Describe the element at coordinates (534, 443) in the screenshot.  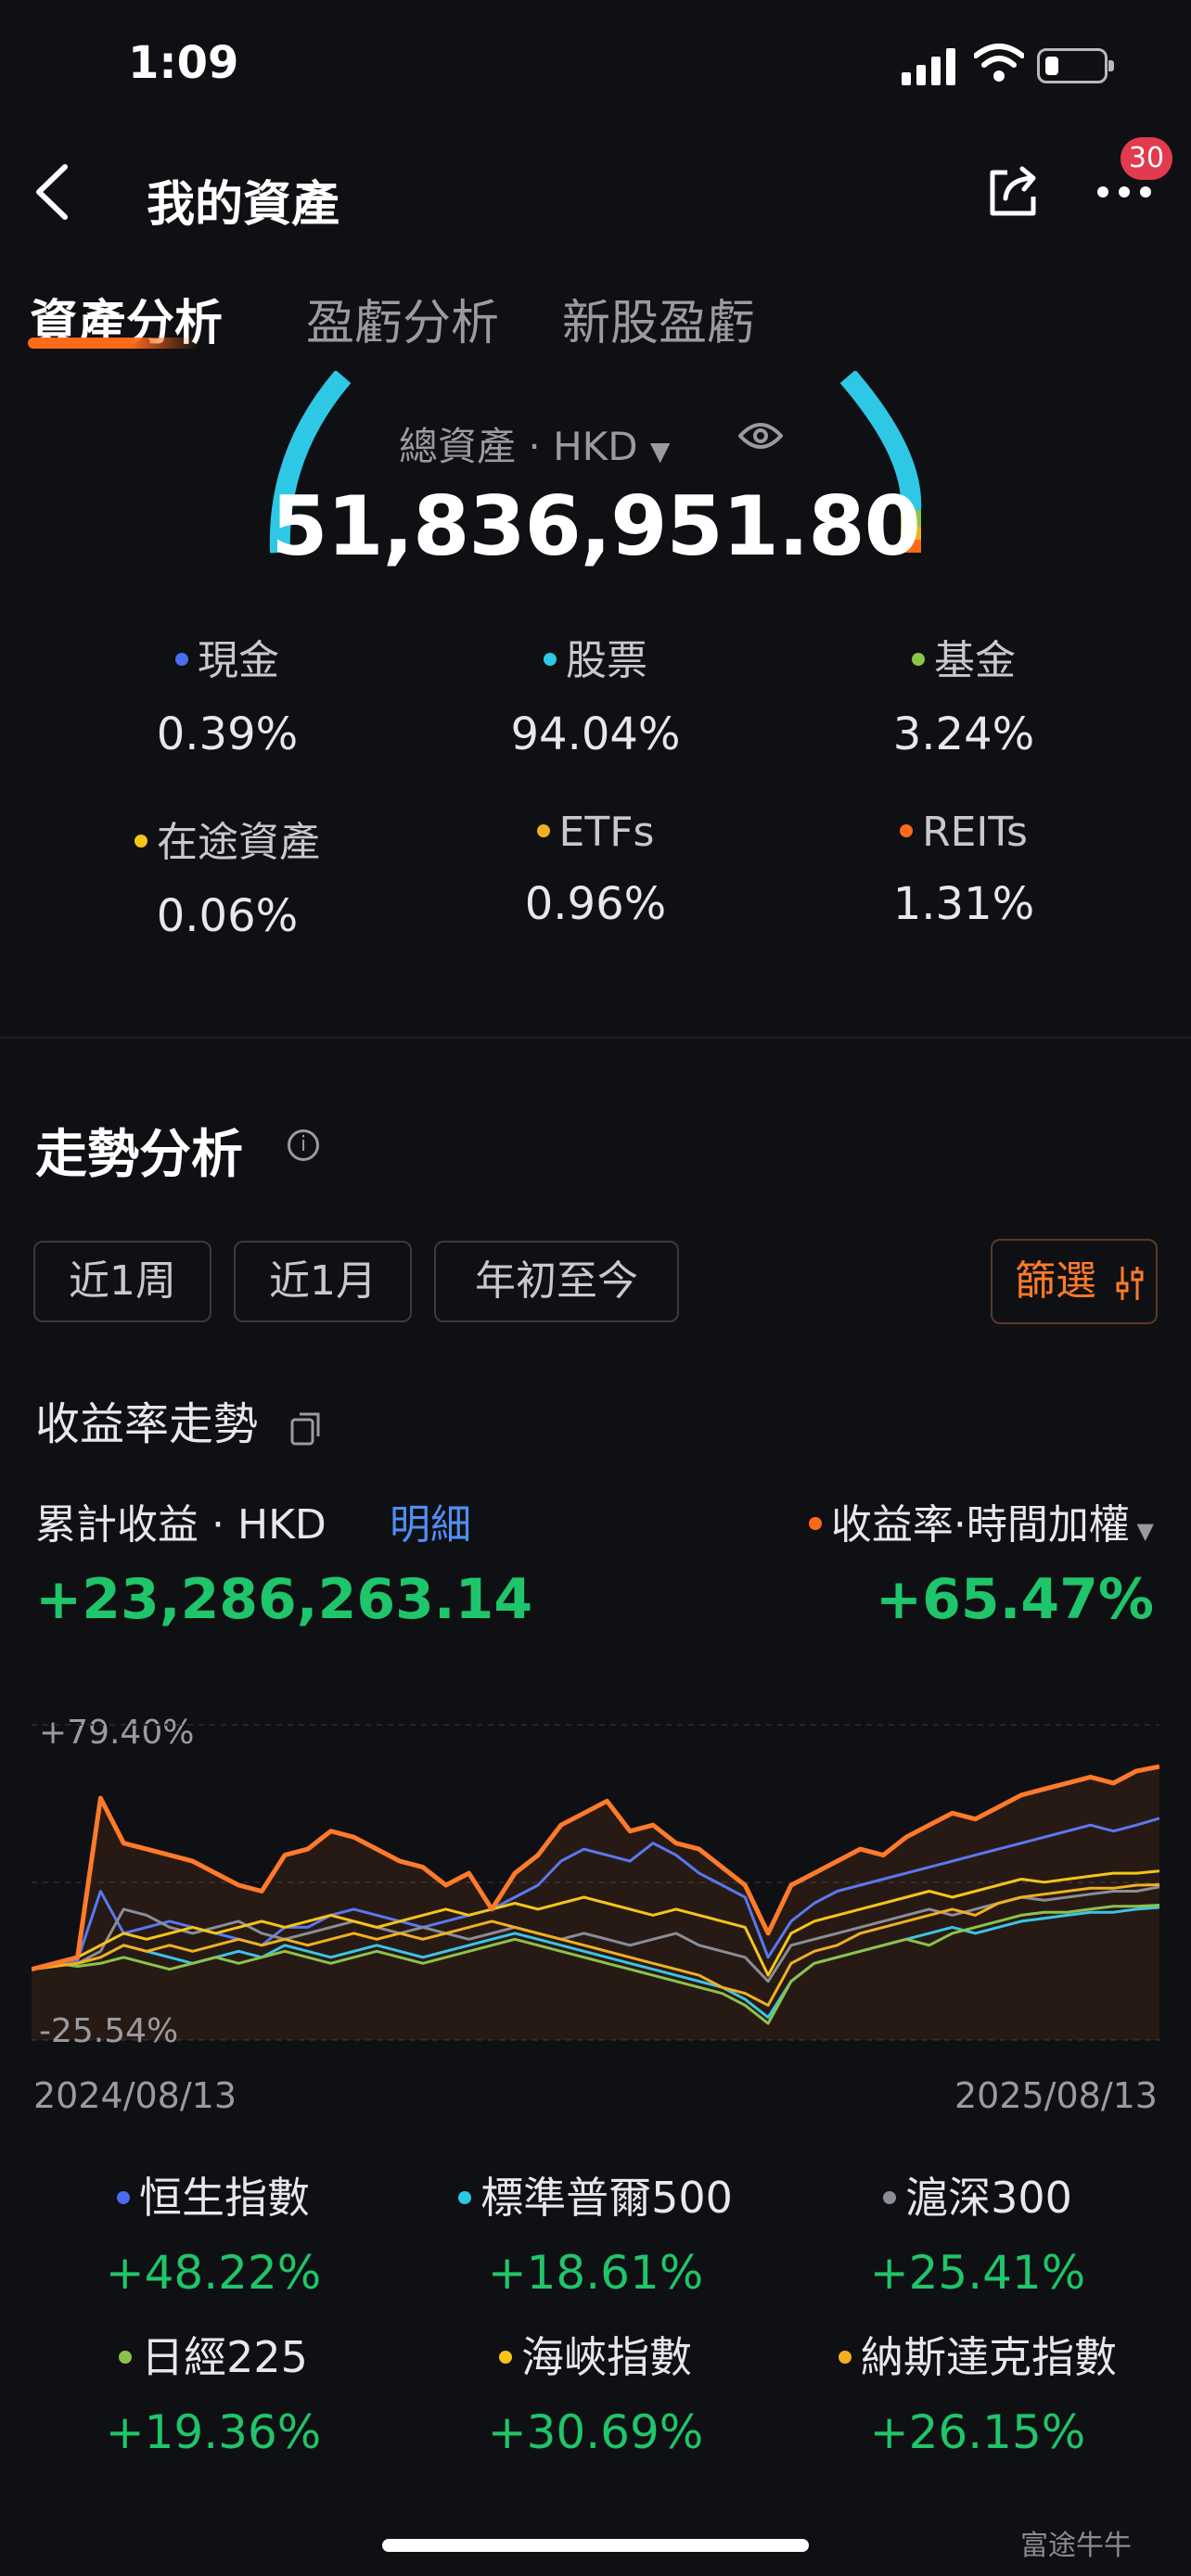
I see `total-assets-label: 總資產 · HKD ▼` at that location.